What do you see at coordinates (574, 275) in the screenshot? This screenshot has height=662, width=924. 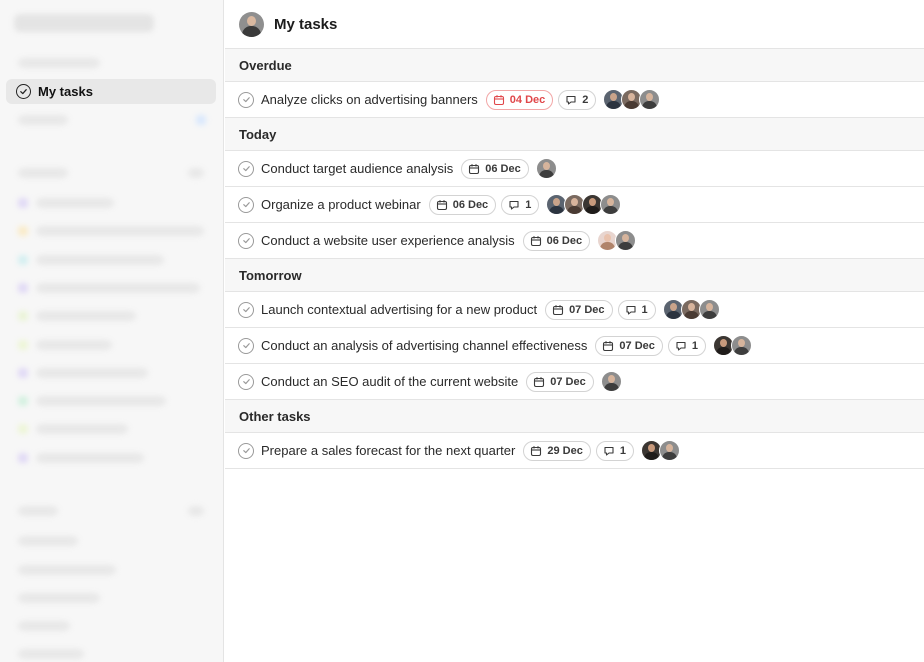 I see `section-header: Tomorrow` at bounding box center [574, 275].